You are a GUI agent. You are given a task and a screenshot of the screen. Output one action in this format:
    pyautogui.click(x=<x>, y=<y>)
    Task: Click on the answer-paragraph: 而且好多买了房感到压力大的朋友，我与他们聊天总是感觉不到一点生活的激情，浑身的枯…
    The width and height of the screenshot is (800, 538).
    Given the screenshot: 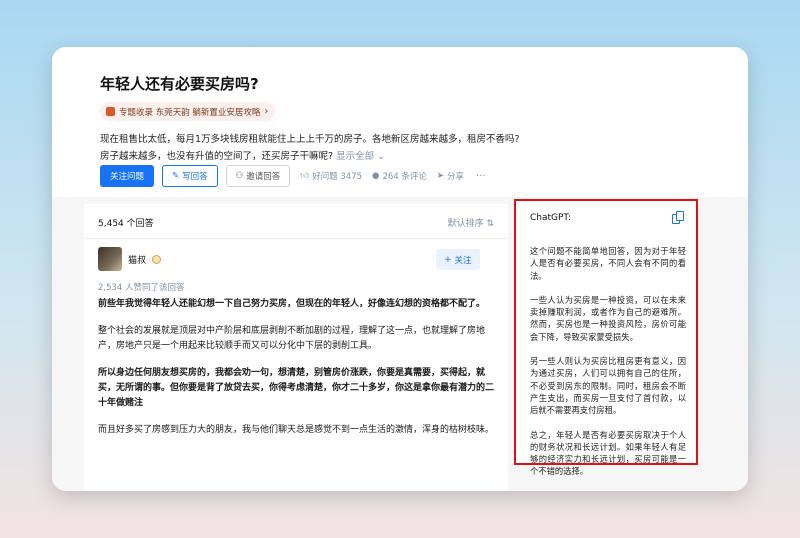 What is the action you would take?
    pyautogui.click(x=296, y=430)
    